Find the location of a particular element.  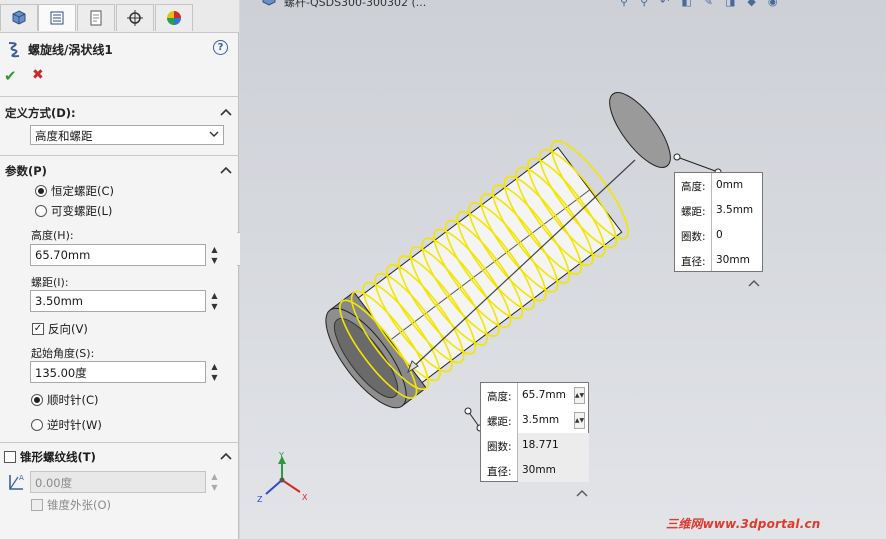

callout-value: 3.5mm is located at coordinates (540, 420).